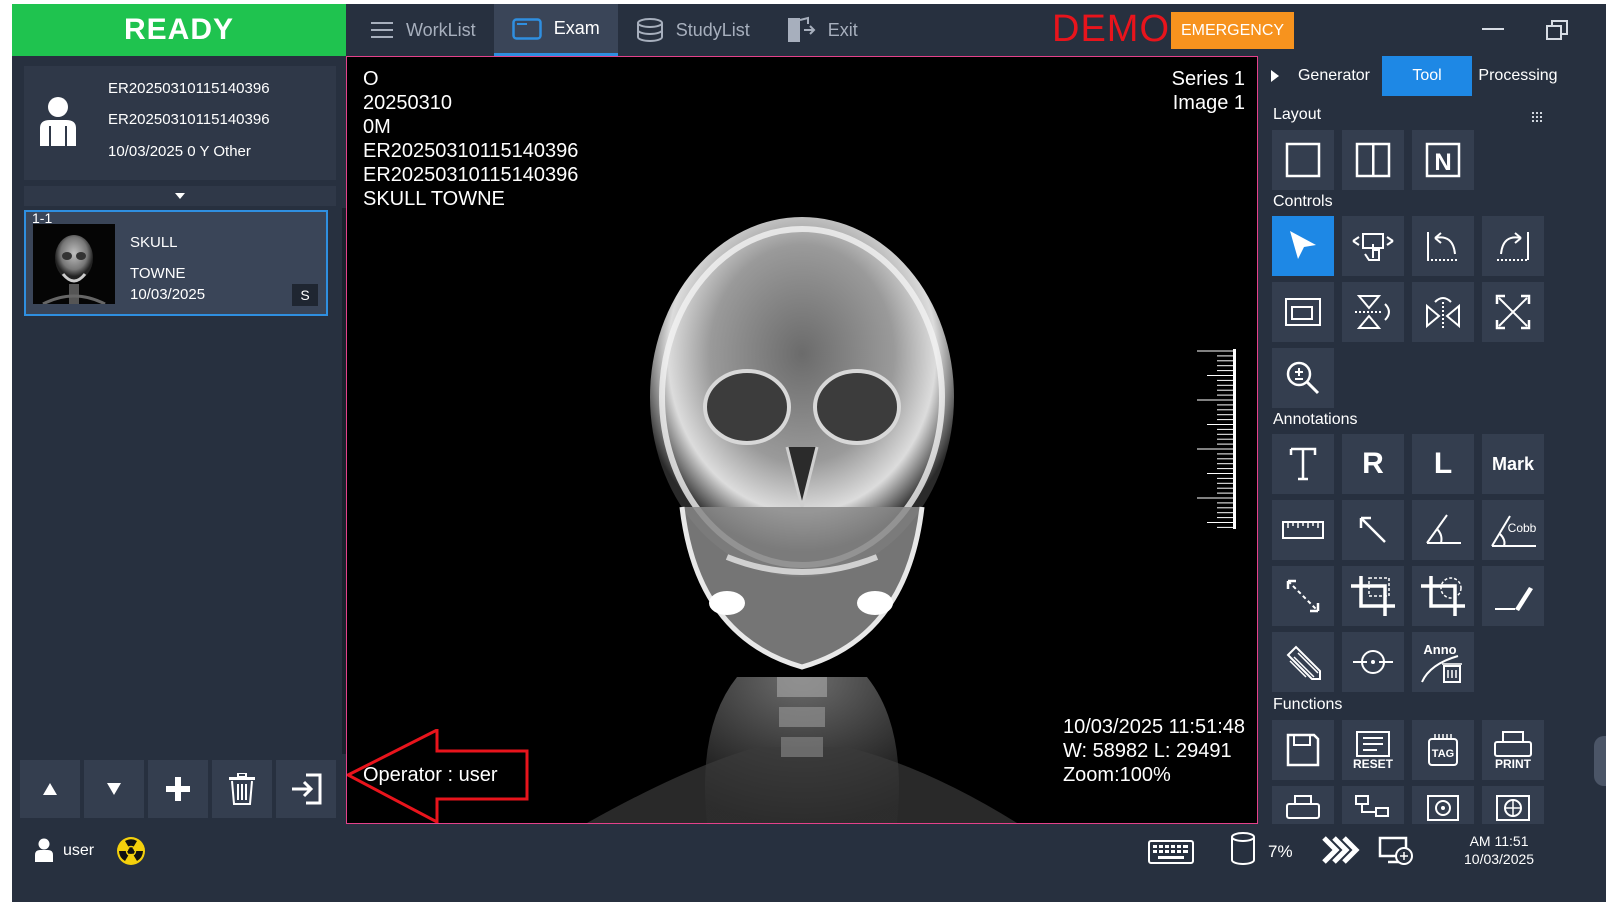  Describe the element at coordinates (1518, 76) in the screenshot. I see `tab-processing: Processing` at that location.